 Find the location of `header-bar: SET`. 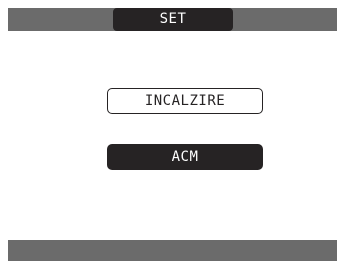

header-bar: SET is located at coordinates (172, 19).